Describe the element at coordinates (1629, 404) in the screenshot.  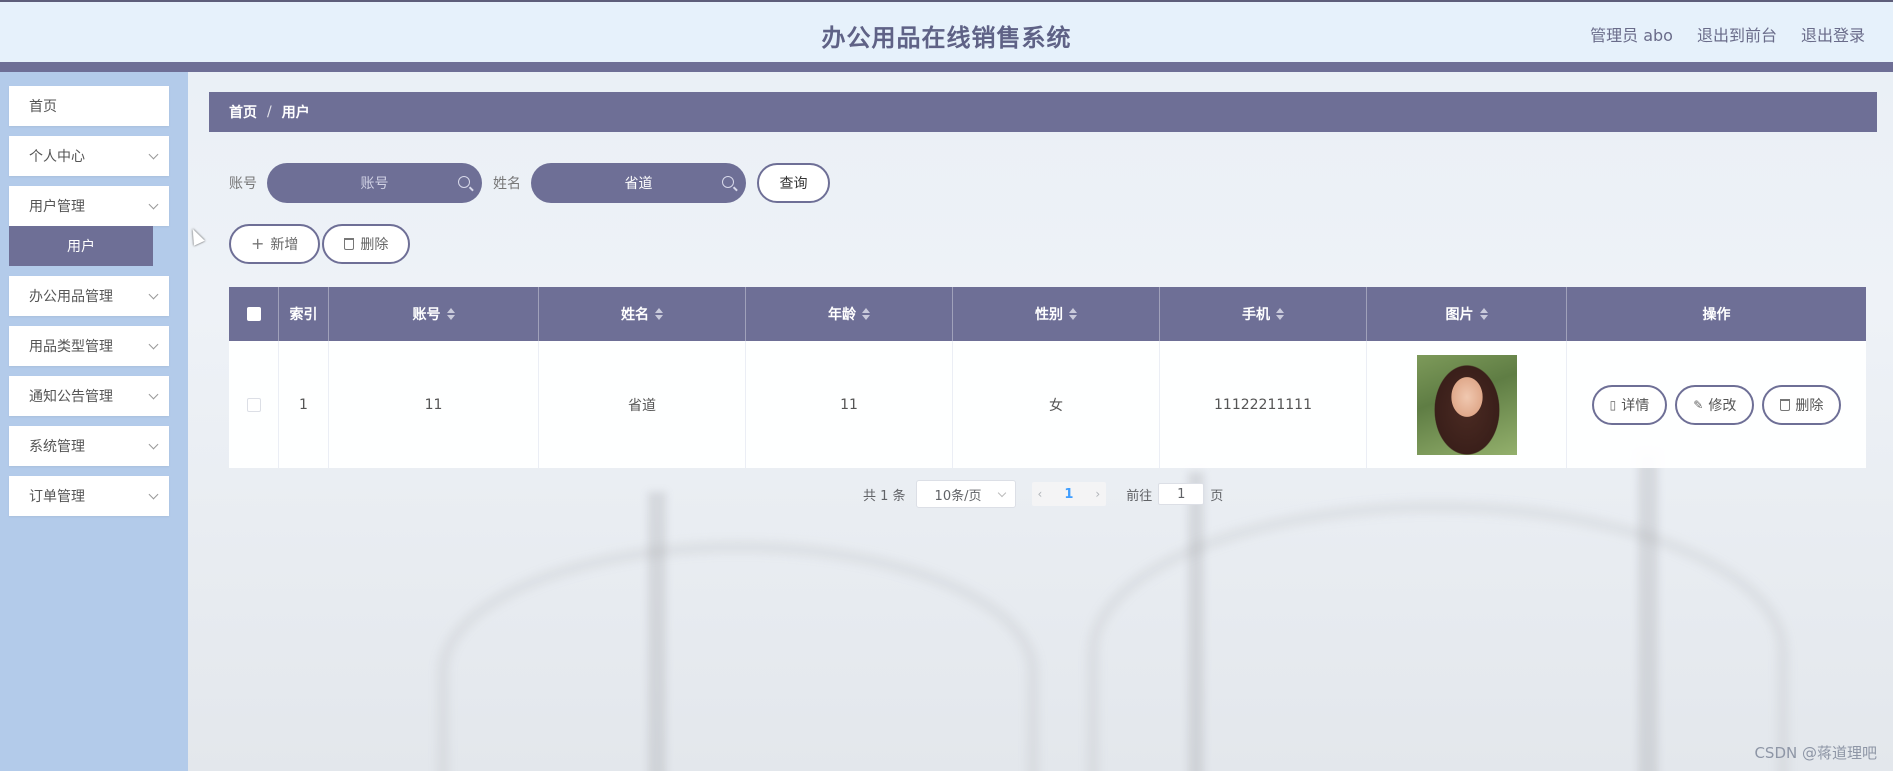
I see `detail-button: ▯ 详情` at that location.